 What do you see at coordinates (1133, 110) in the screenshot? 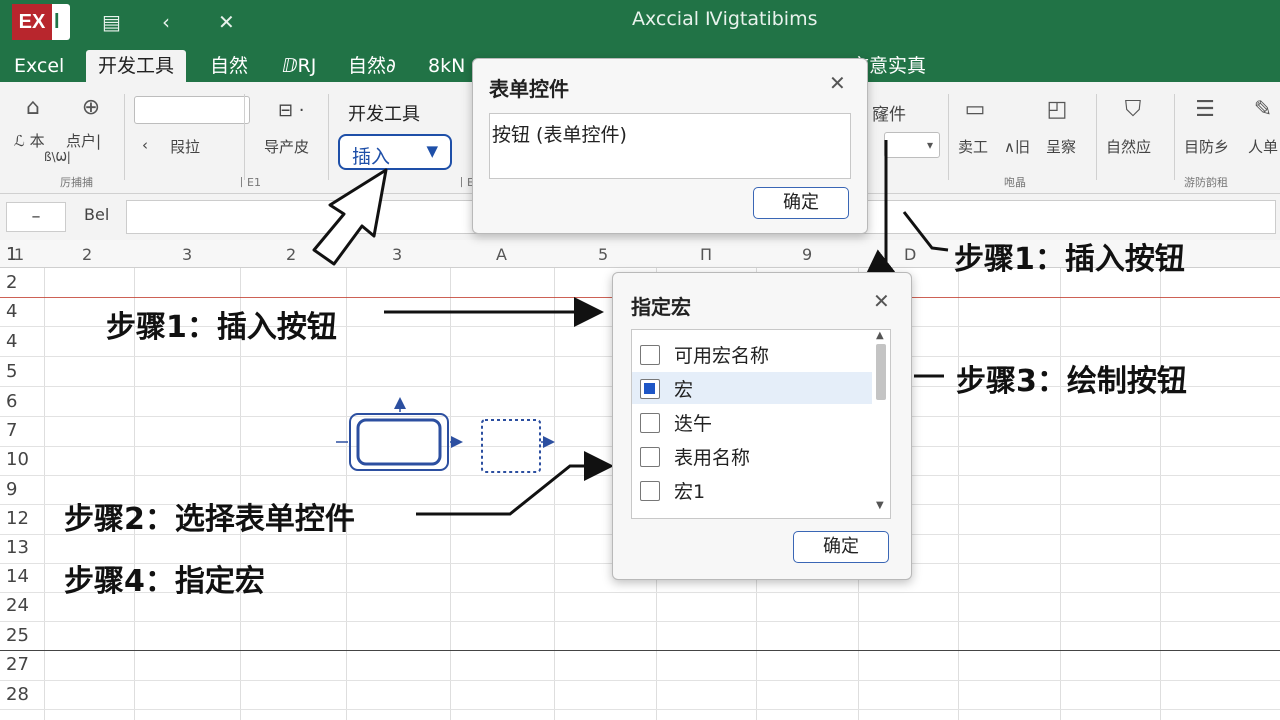
I see `shield-icon: ⛉` at bounding box center [1133, 110].